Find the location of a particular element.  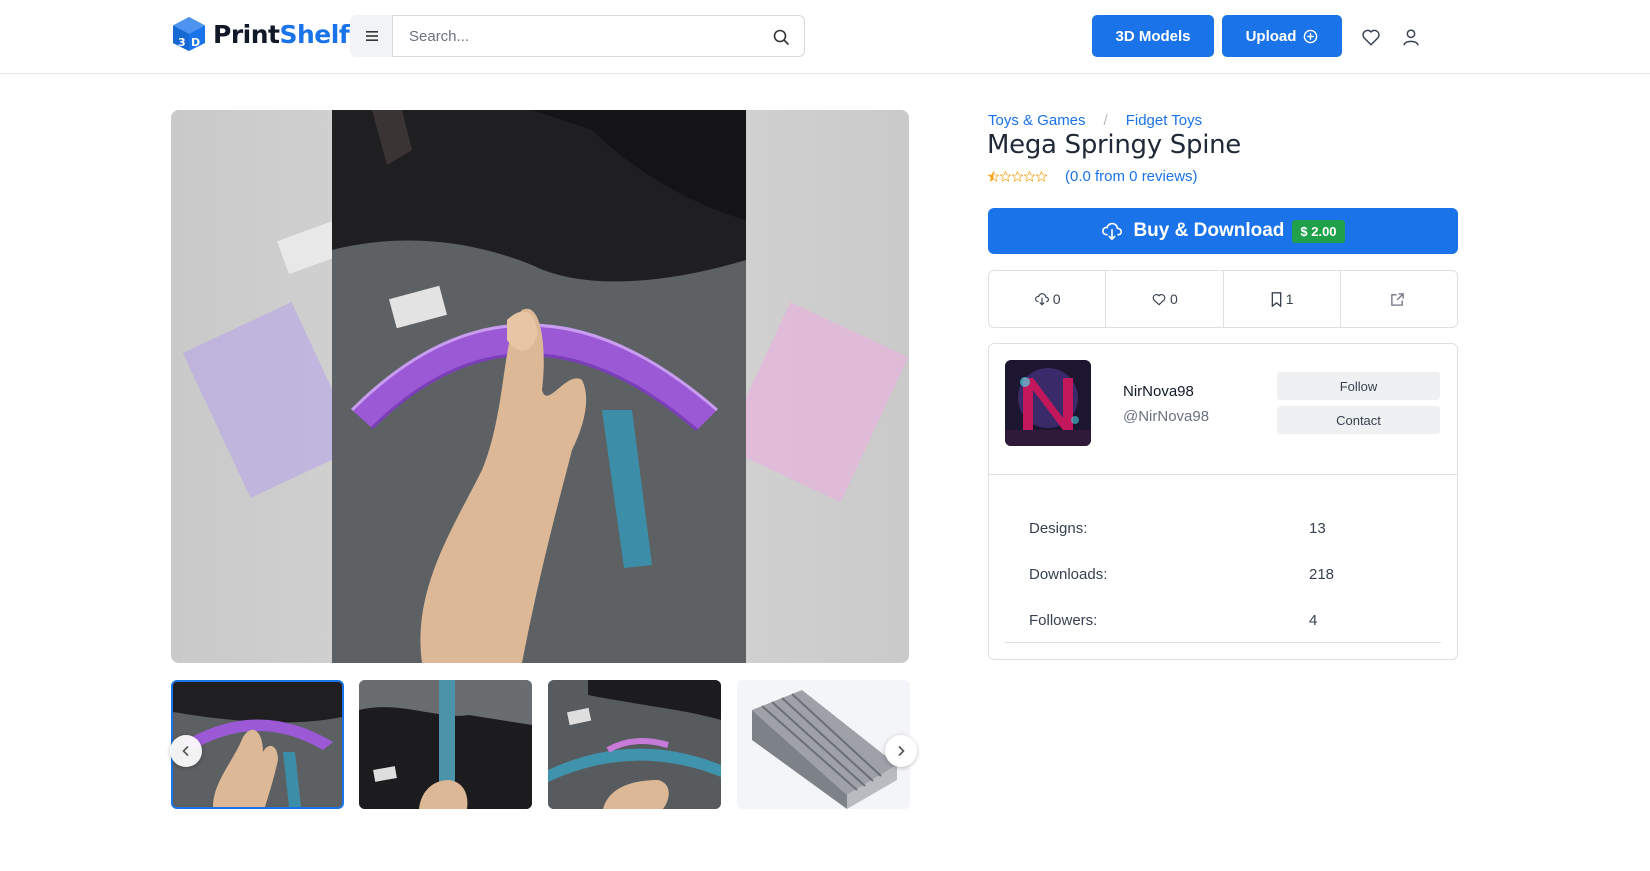

card-divider is located at coordinates (1223, 474).